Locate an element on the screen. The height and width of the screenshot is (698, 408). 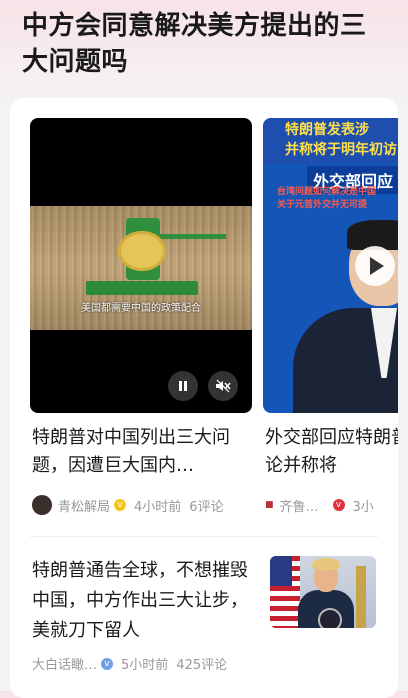
harvester-auger is located at coordinates (191, 236).